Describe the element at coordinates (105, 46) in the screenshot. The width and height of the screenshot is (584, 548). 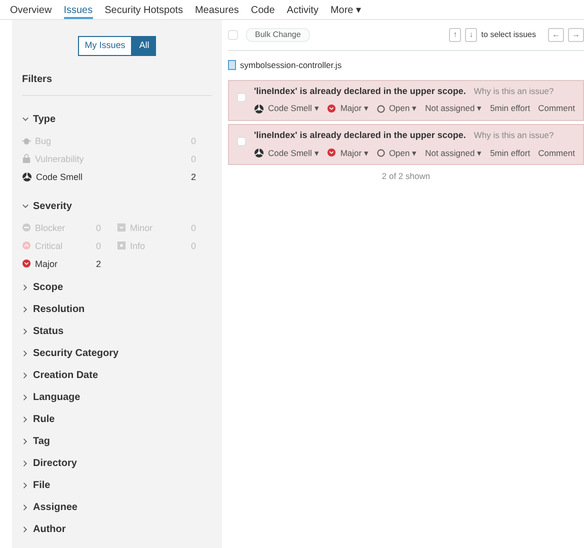
I see `scope-toggle-button: My Issues` at that location.